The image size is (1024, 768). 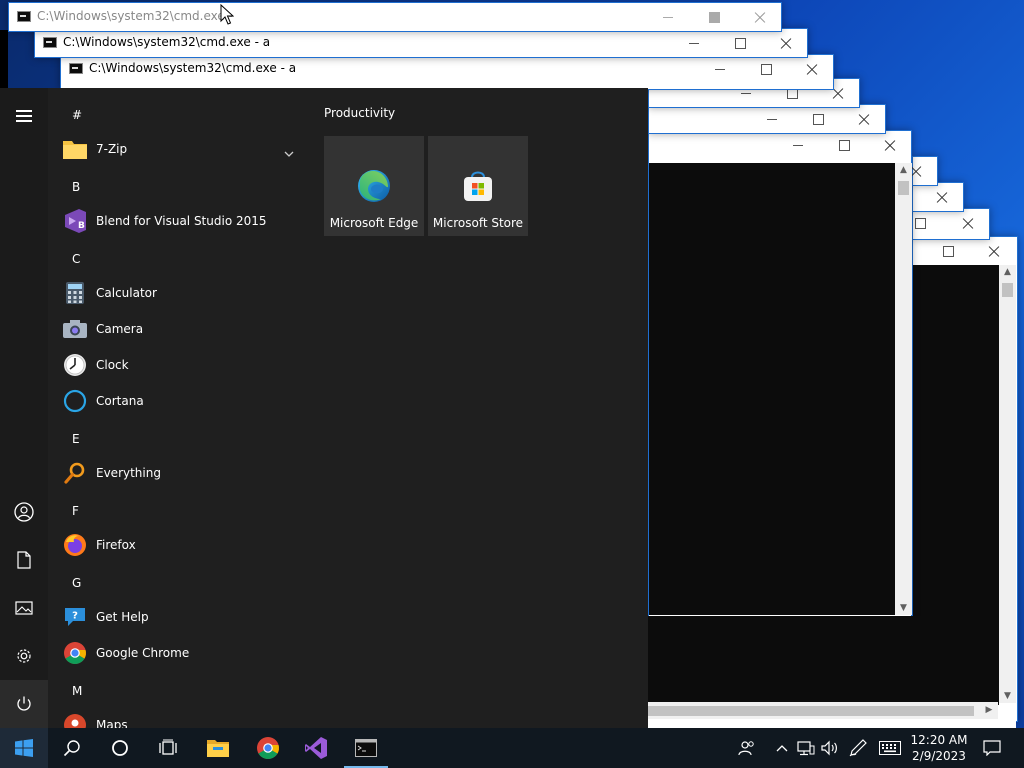 I want to click on search-icon, so click(x=71, y=748).